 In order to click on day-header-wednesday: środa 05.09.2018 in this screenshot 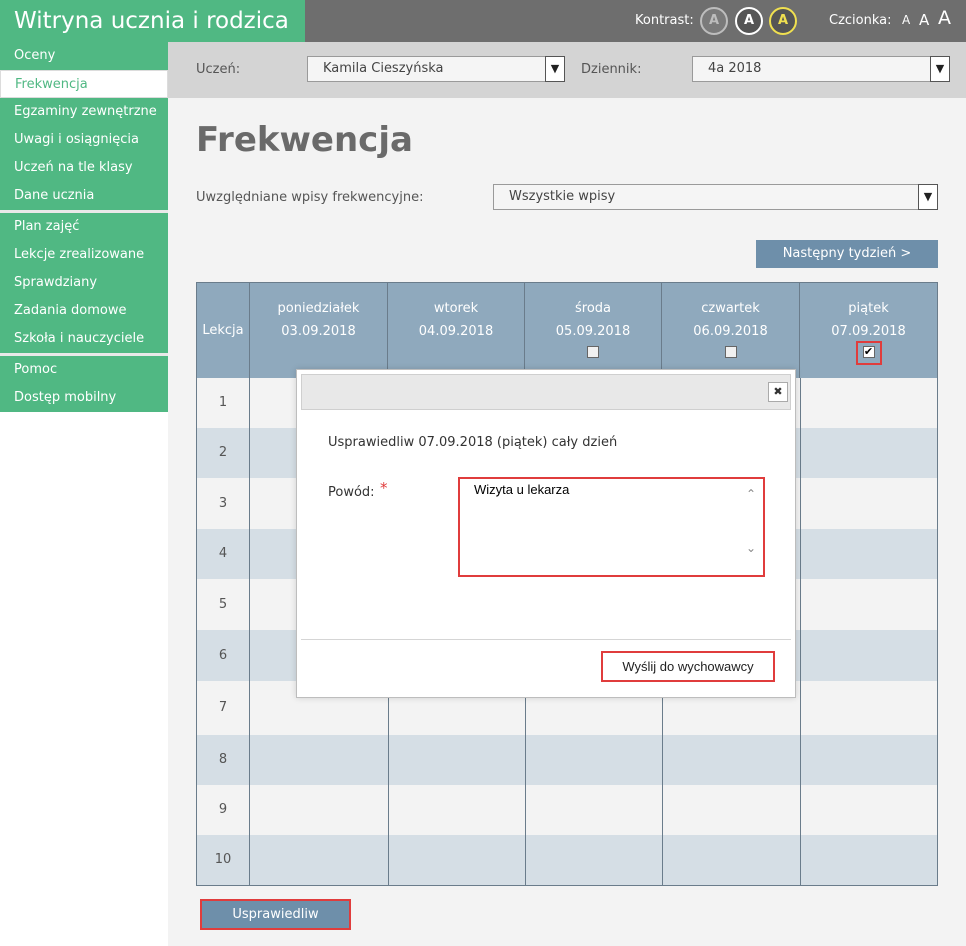, I will do `click(593, 330)`.